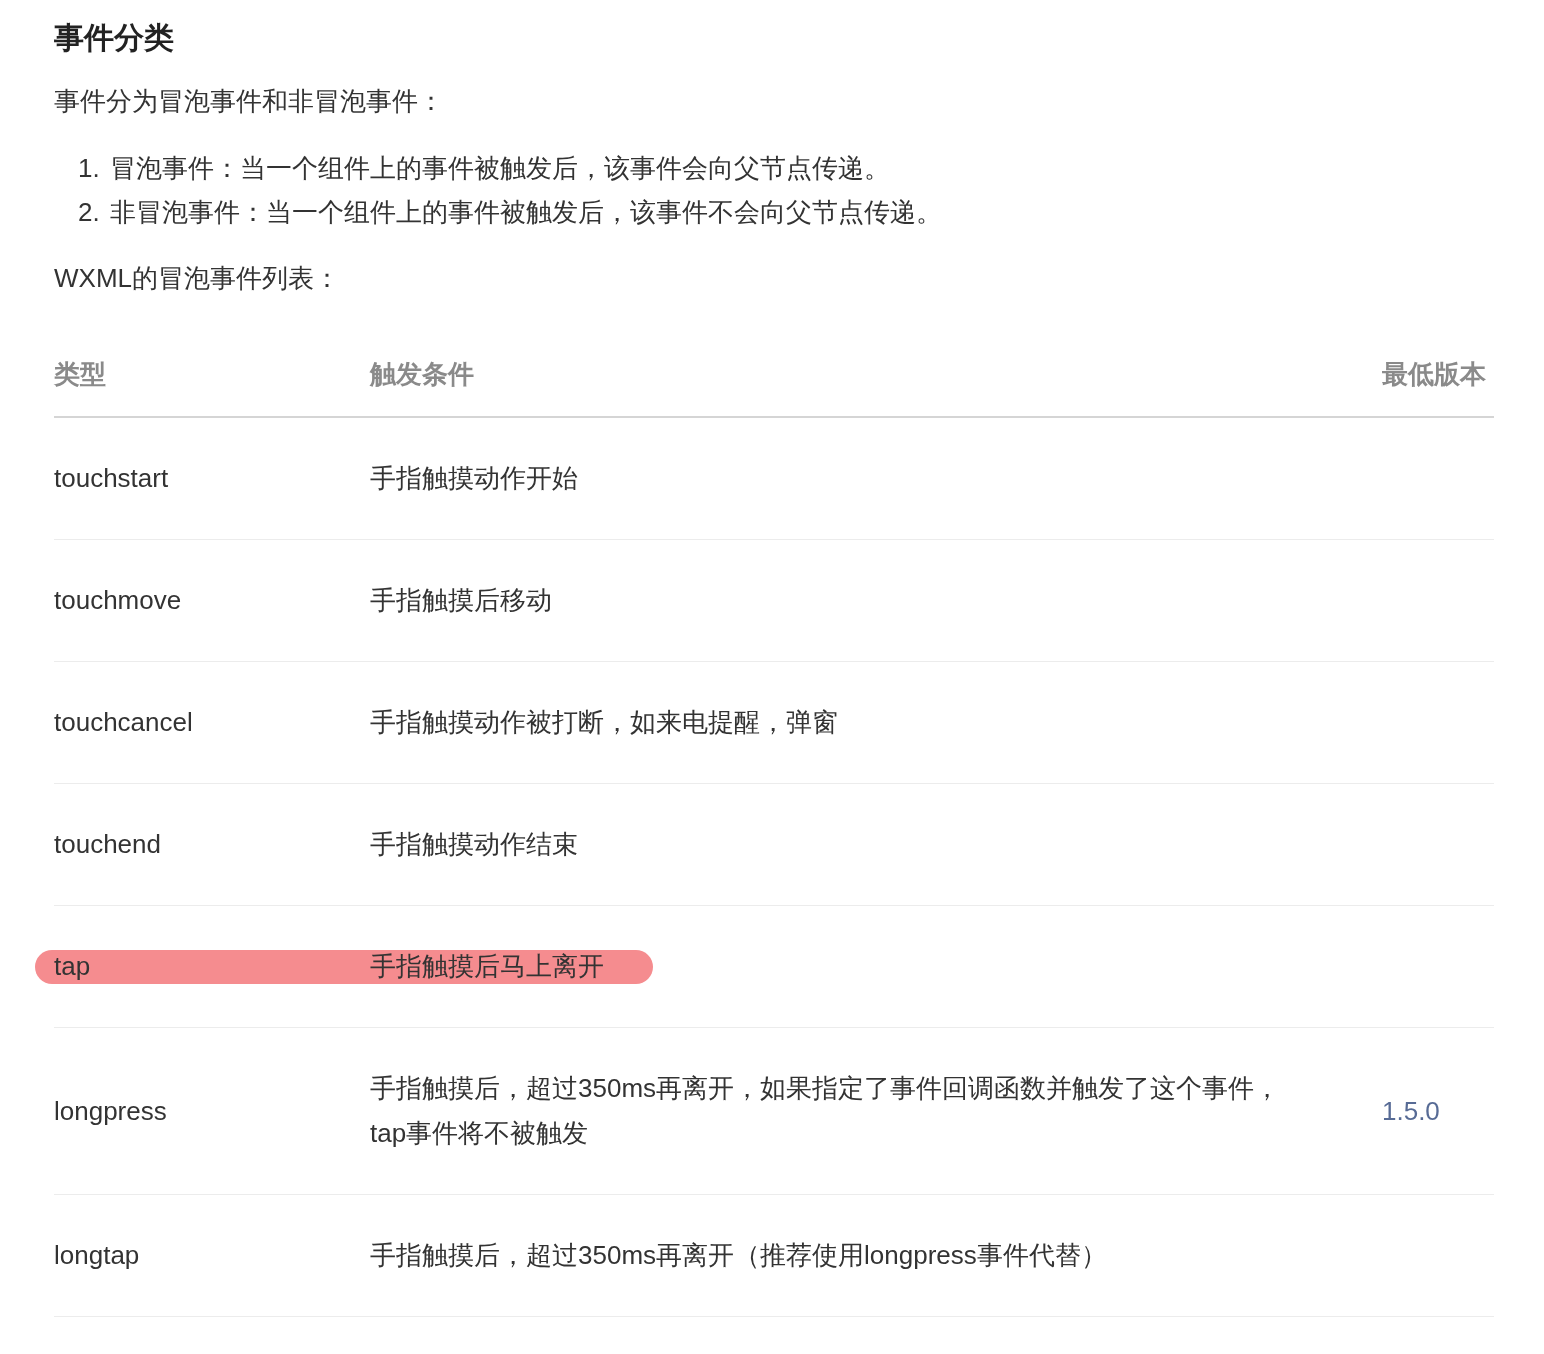  I want to click on list-item-text: 非冒泡事件：当一个组件上的事件被触发后，该事件不会向父节点传递。, so click(526, 212).